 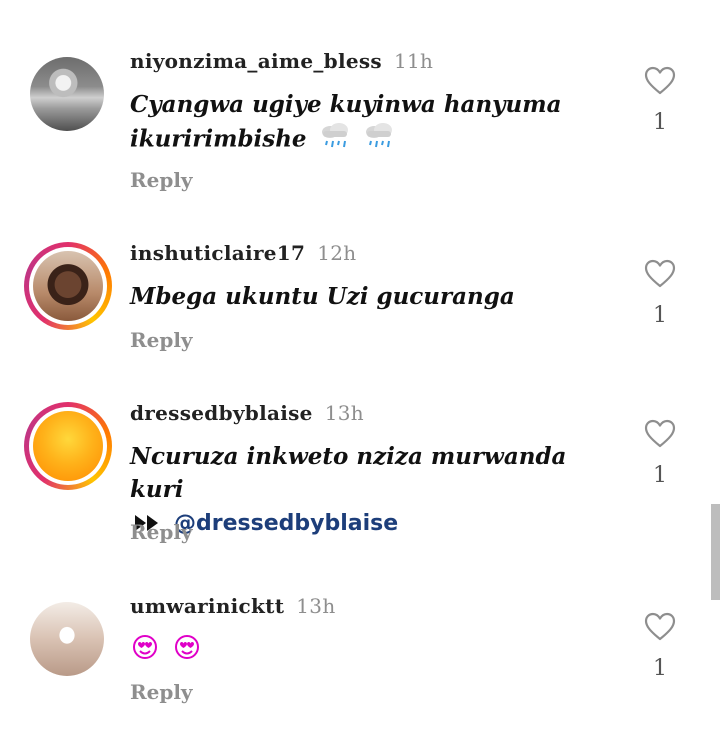 I want to click on comment-username: dressedbyblaise 13h, so click(x=247, y=413).